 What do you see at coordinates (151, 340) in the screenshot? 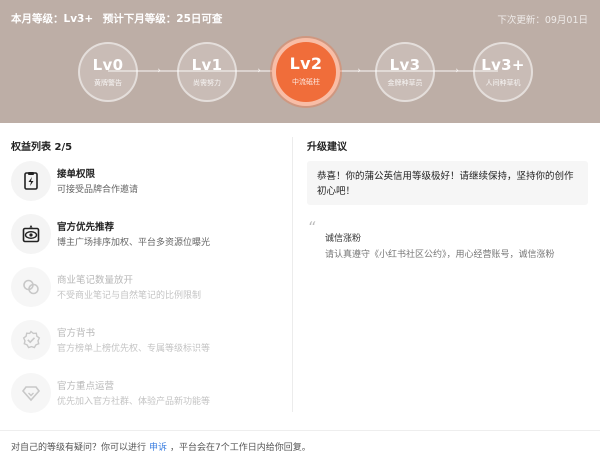
I see `benefit-item: 官方背书 官方榜单上榜优先权、专属等级标识等` at bounding box center [151, 340].